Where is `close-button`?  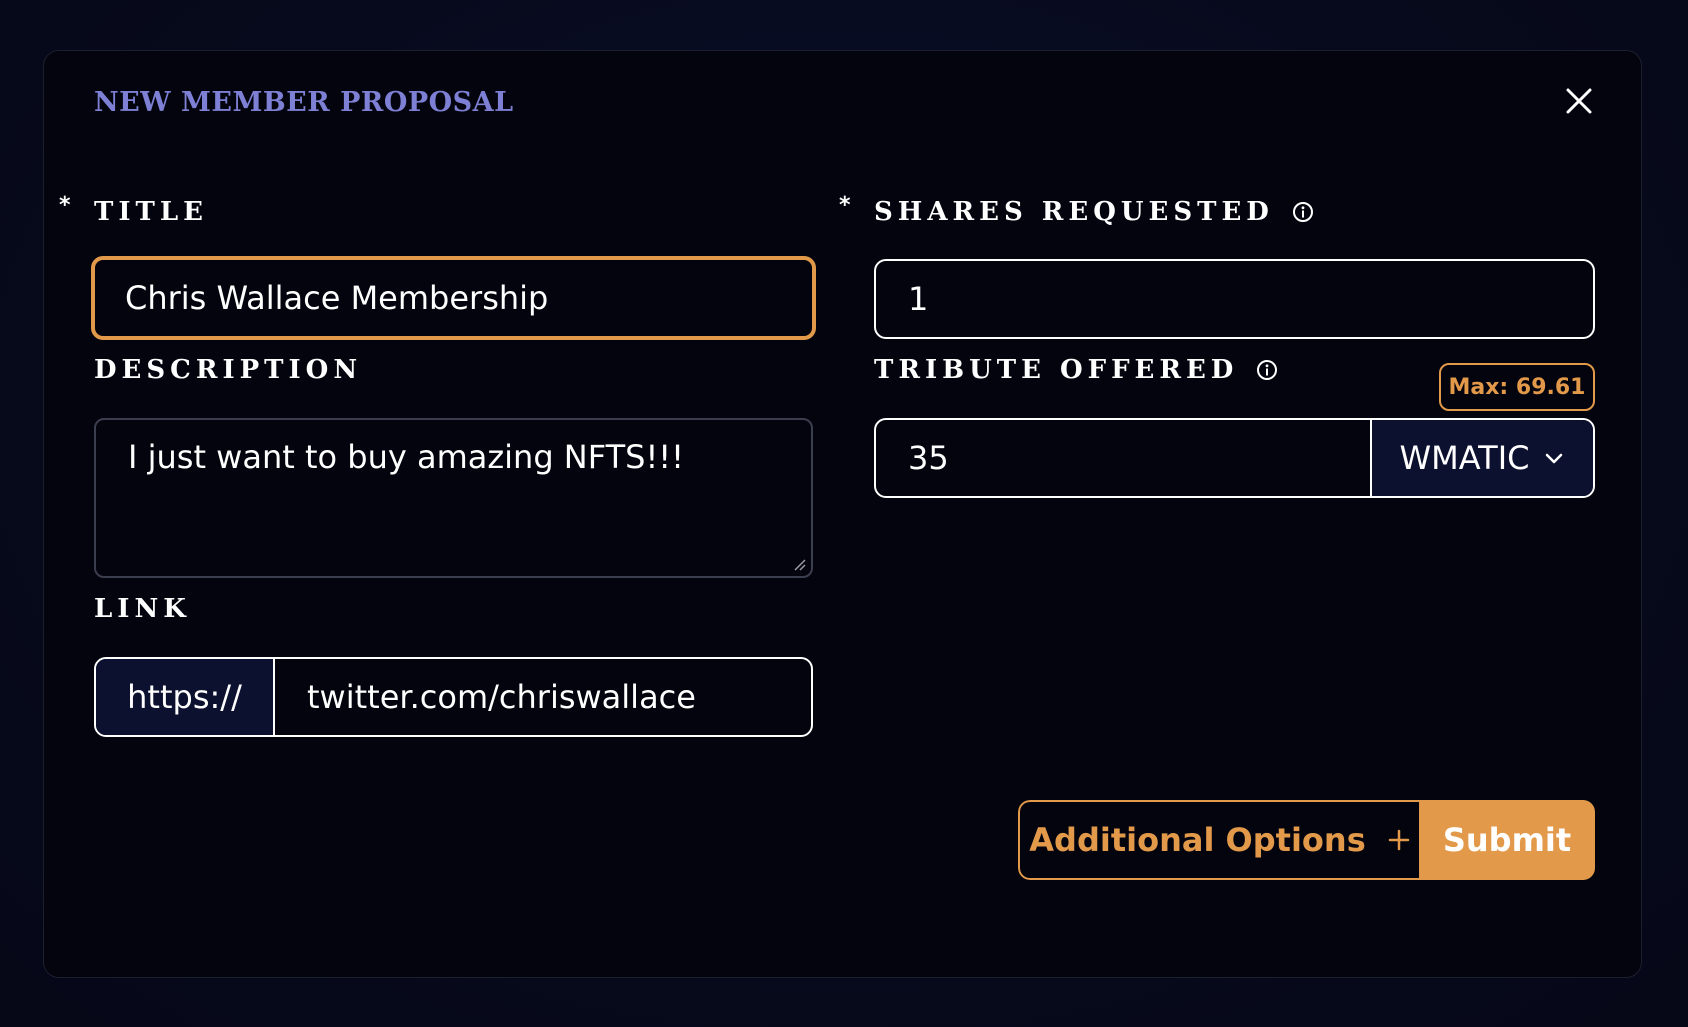
close-button is located at coordinates (1579, 101).